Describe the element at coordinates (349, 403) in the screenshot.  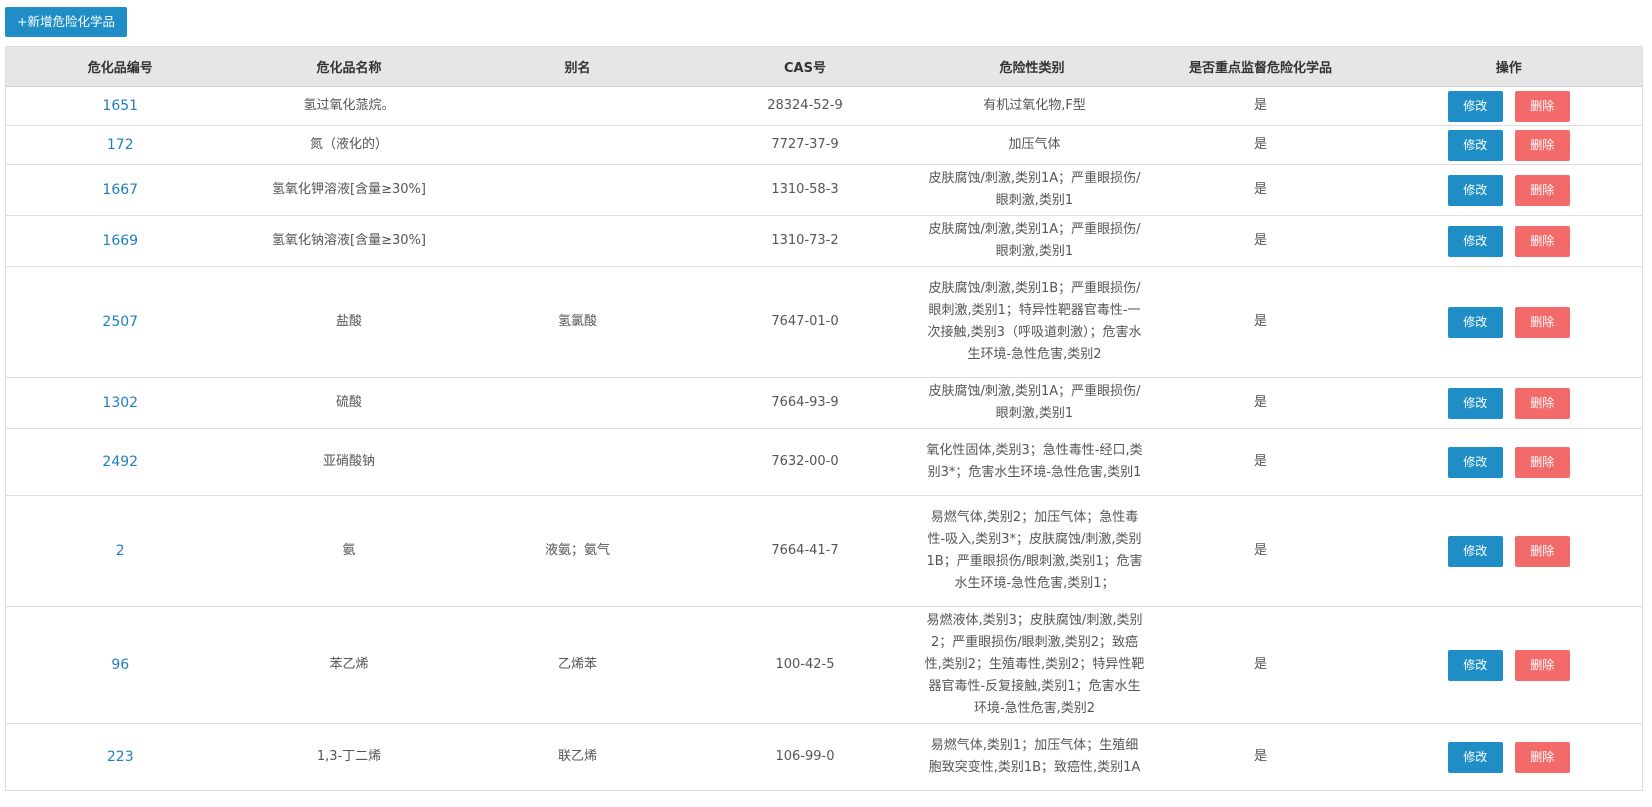
I see `chemical-name: 硫酸` at that location.